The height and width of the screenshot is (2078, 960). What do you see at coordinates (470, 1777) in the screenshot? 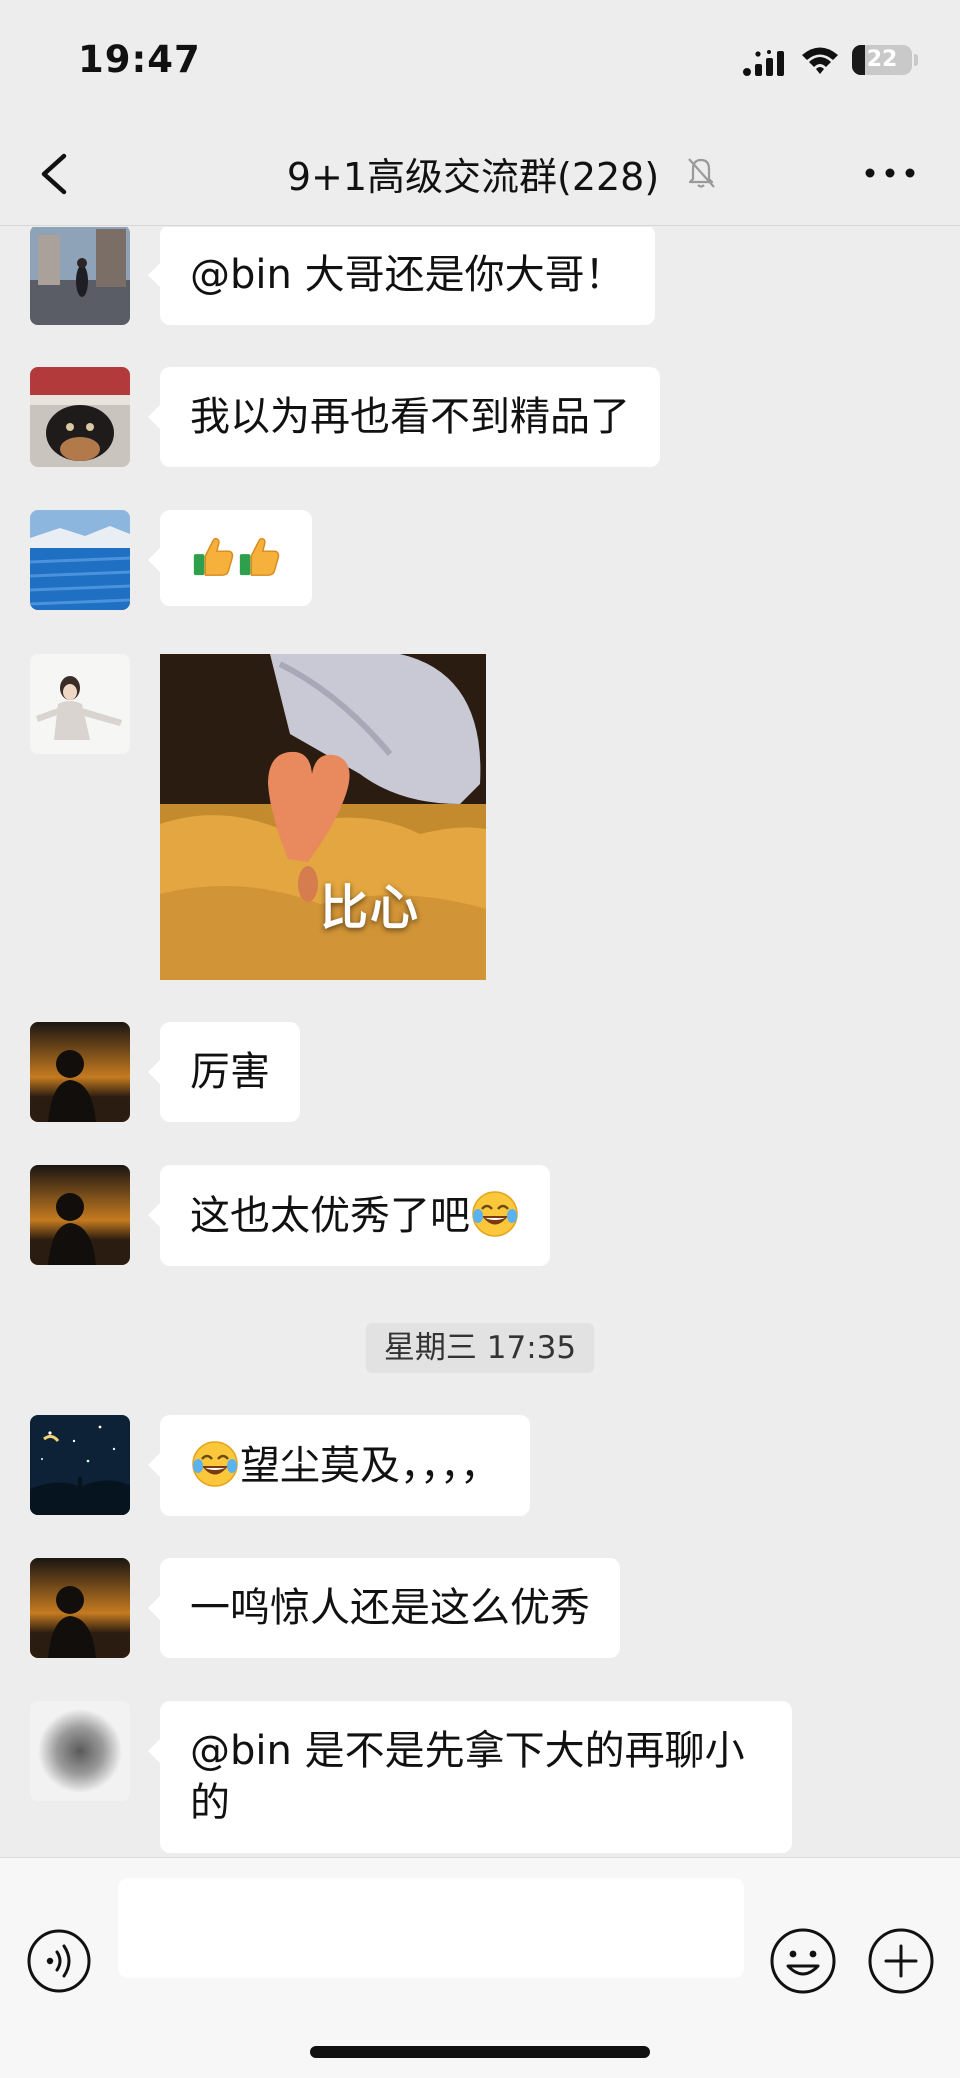
I see `message-bubble: @bin 是不是先拿下大的再聊小 的` at bounding box center [470, 1777].